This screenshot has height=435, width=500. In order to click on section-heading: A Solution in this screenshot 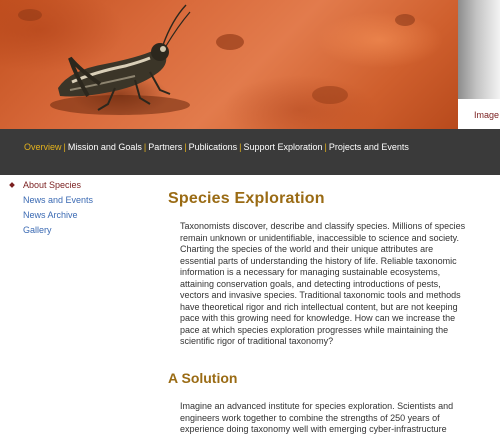, I will do `click(203, 378)`.